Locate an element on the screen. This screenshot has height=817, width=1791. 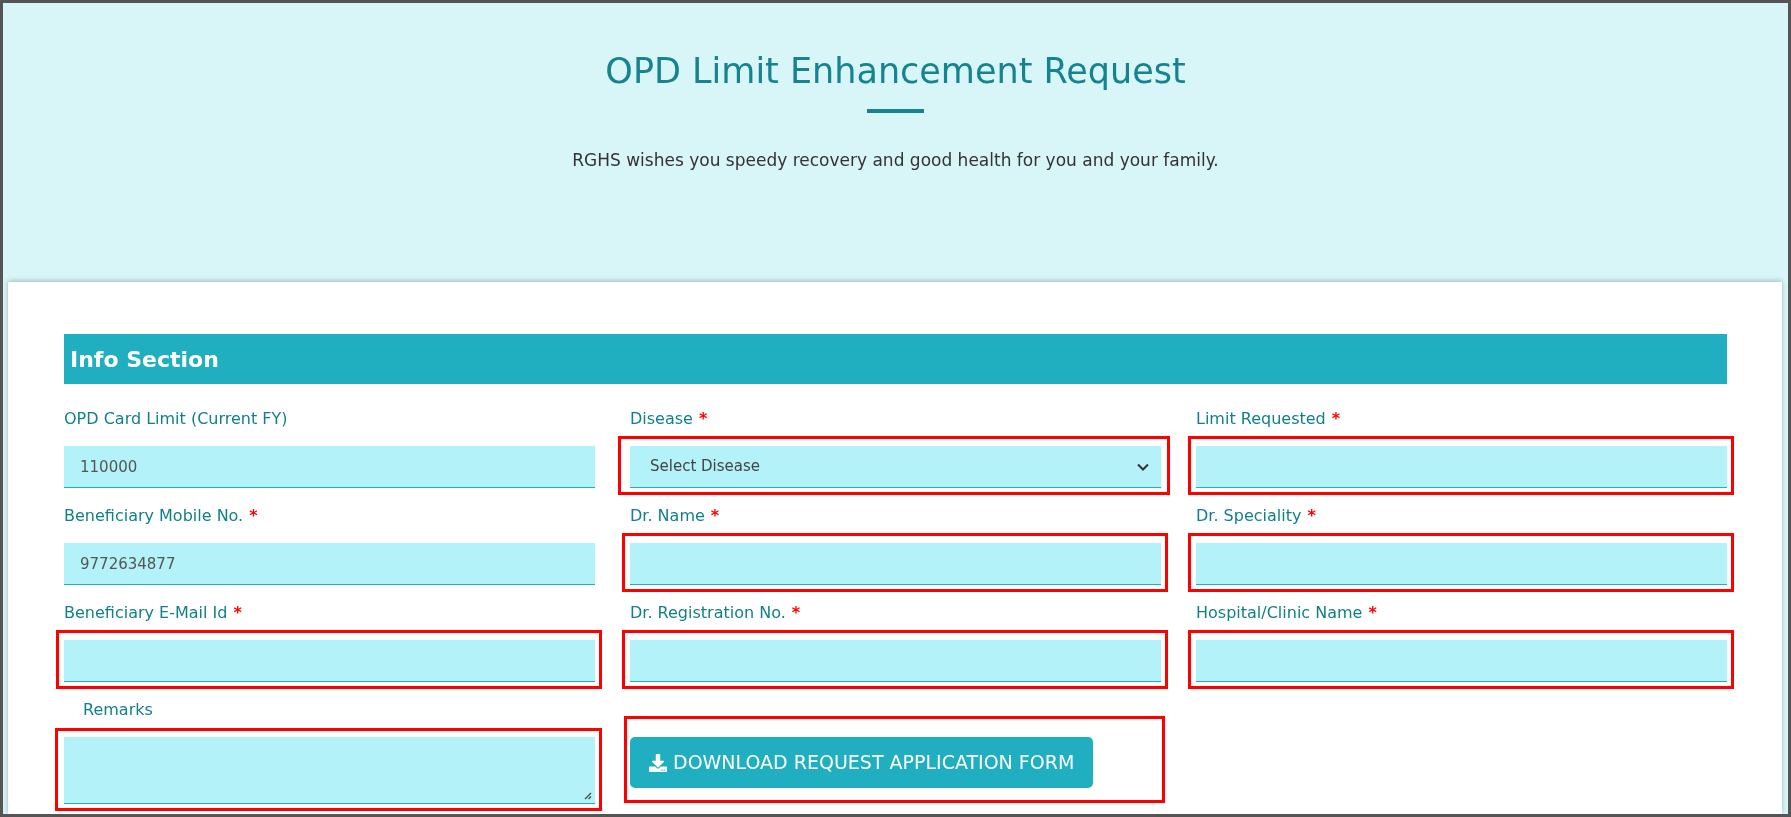
text-field: 9772634877 is located at coordinates (329, 564).